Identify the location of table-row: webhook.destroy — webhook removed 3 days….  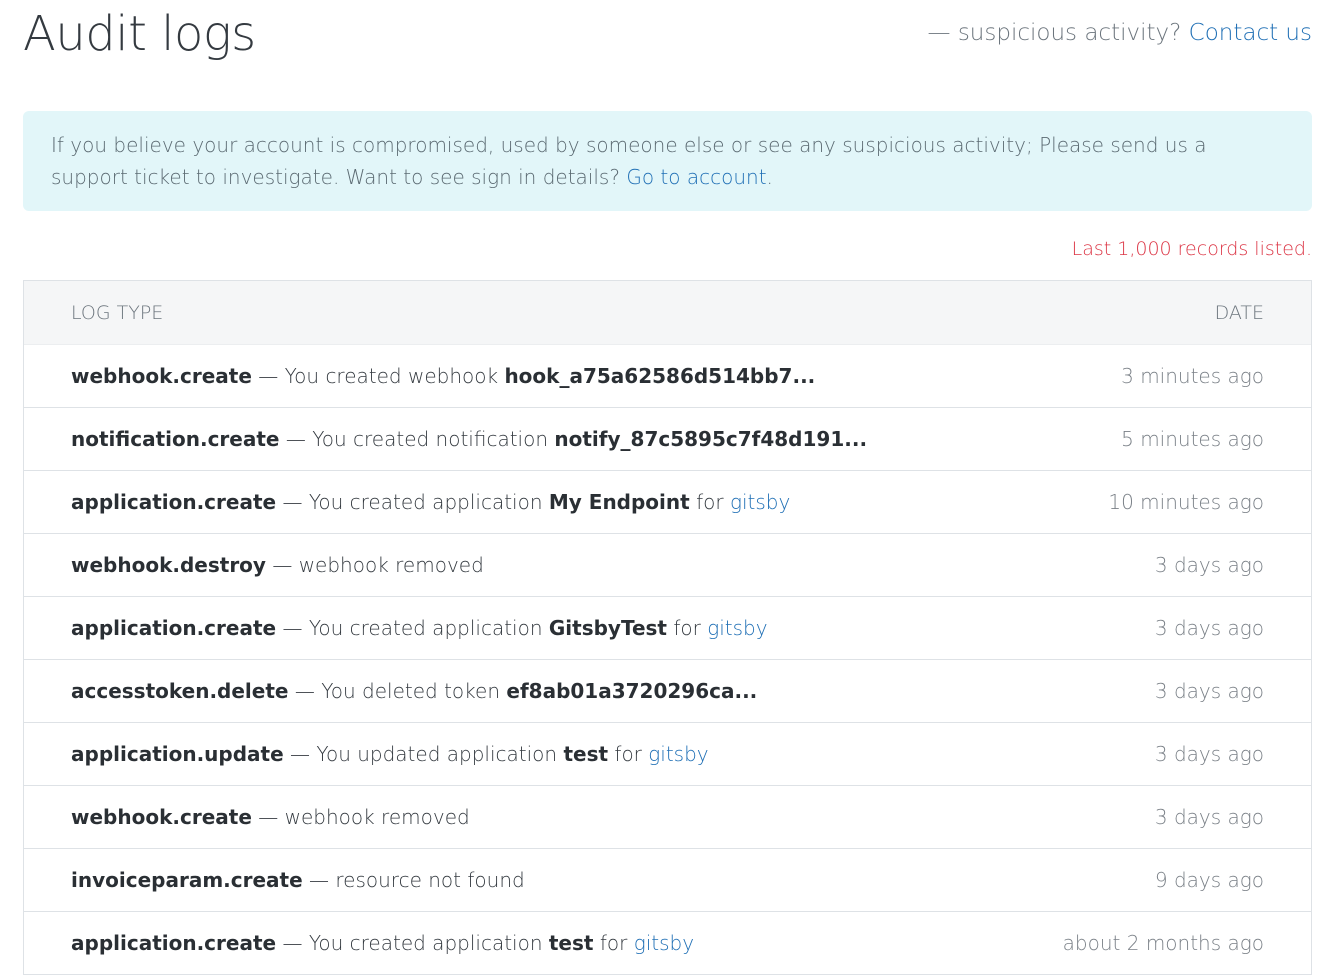
(667, 565).